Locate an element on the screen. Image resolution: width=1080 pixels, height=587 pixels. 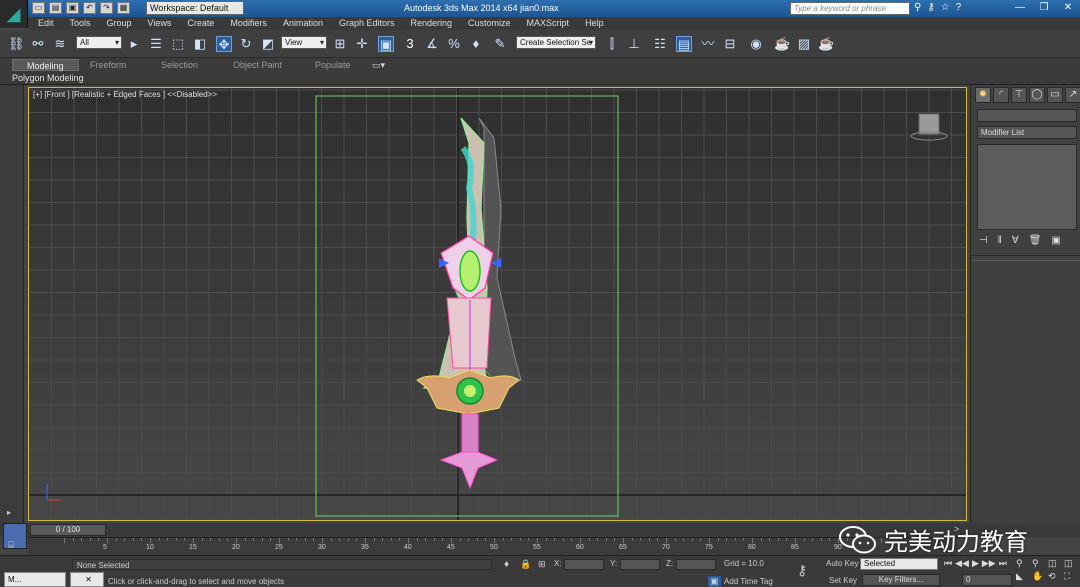
make-unique-icon: ∀ is located at coordinates (1015, 240).